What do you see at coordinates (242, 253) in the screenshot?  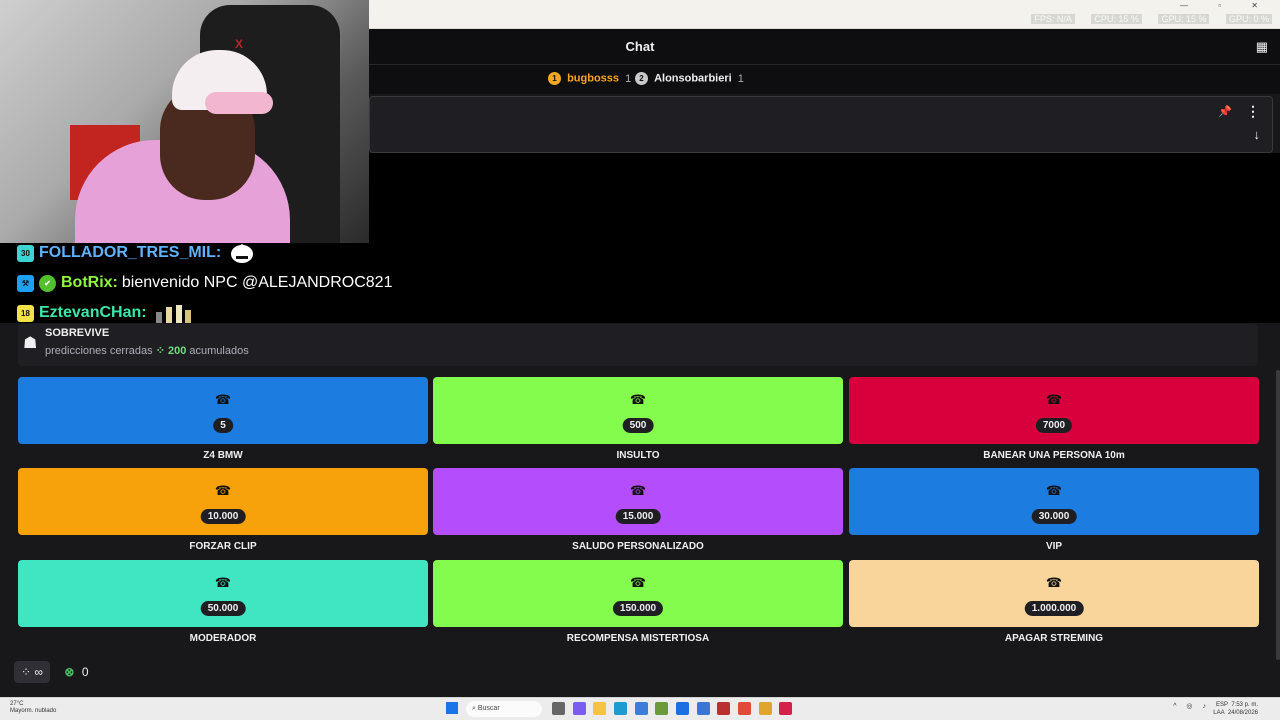 I see `emote-image` at bounding box center [242, 253].